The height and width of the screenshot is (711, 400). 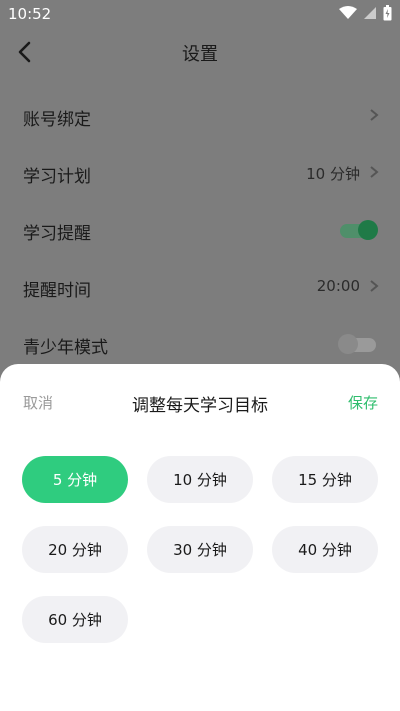 I want to click on sheet-title: 调整每天学习目标, so click(x=200, y=406).